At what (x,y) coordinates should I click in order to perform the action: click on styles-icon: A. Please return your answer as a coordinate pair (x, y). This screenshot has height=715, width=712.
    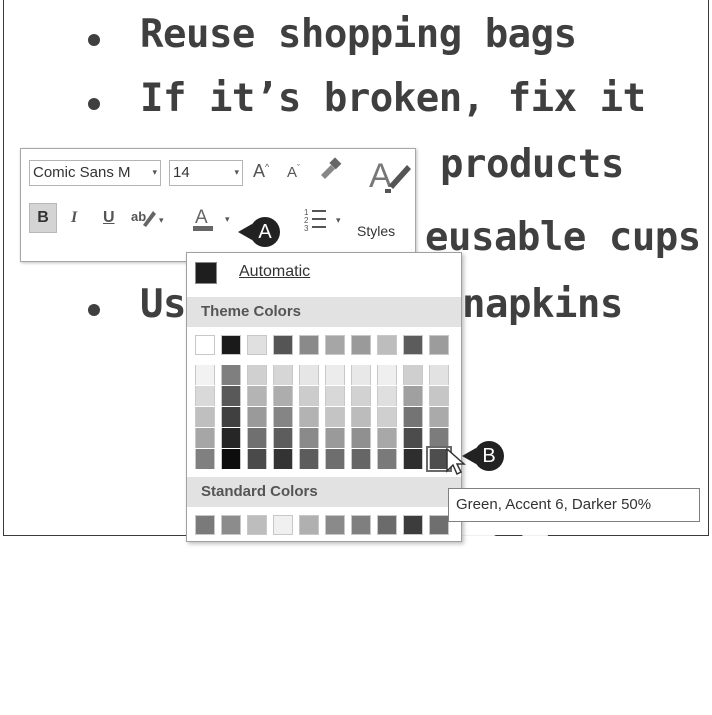
    Looking at the image, I should click on (391, 178).